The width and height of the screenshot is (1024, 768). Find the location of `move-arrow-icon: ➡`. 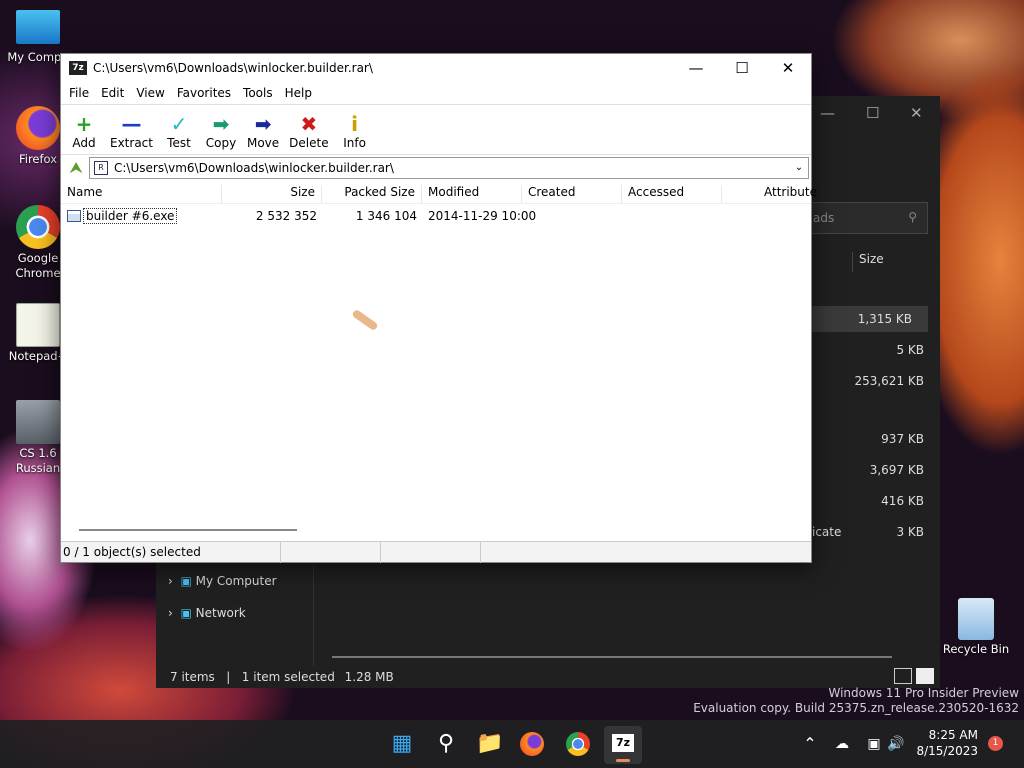

move-arrow-icon: ➡ is located at coordinates (263, 124).